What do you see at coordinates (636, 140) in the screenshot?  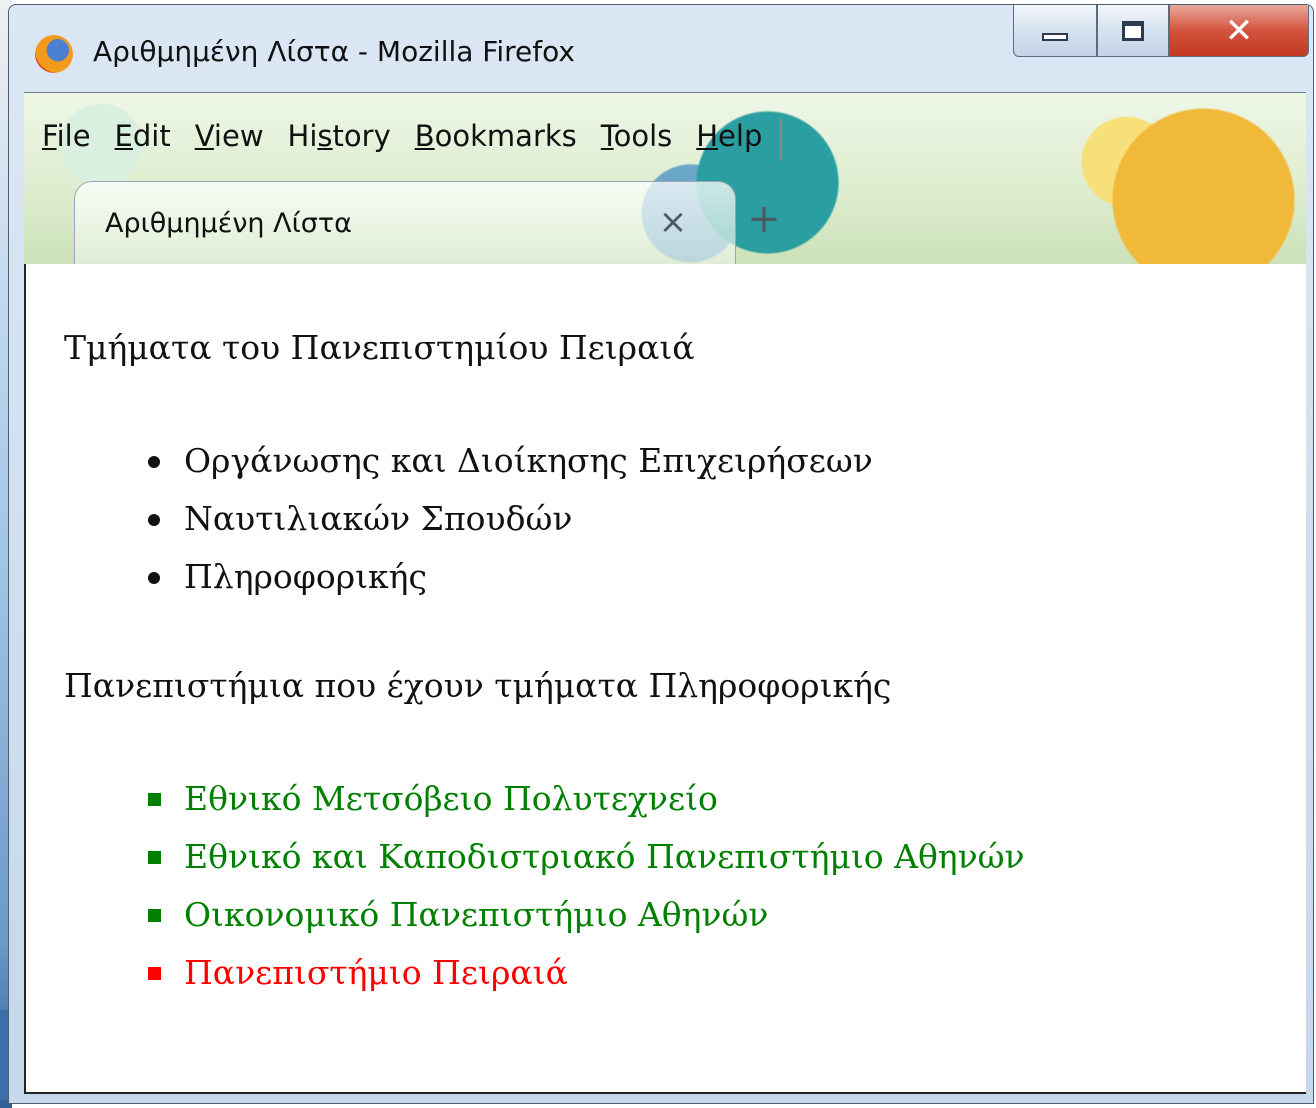 I see `menu-tools: Tools` at bounding box center [636, 140].